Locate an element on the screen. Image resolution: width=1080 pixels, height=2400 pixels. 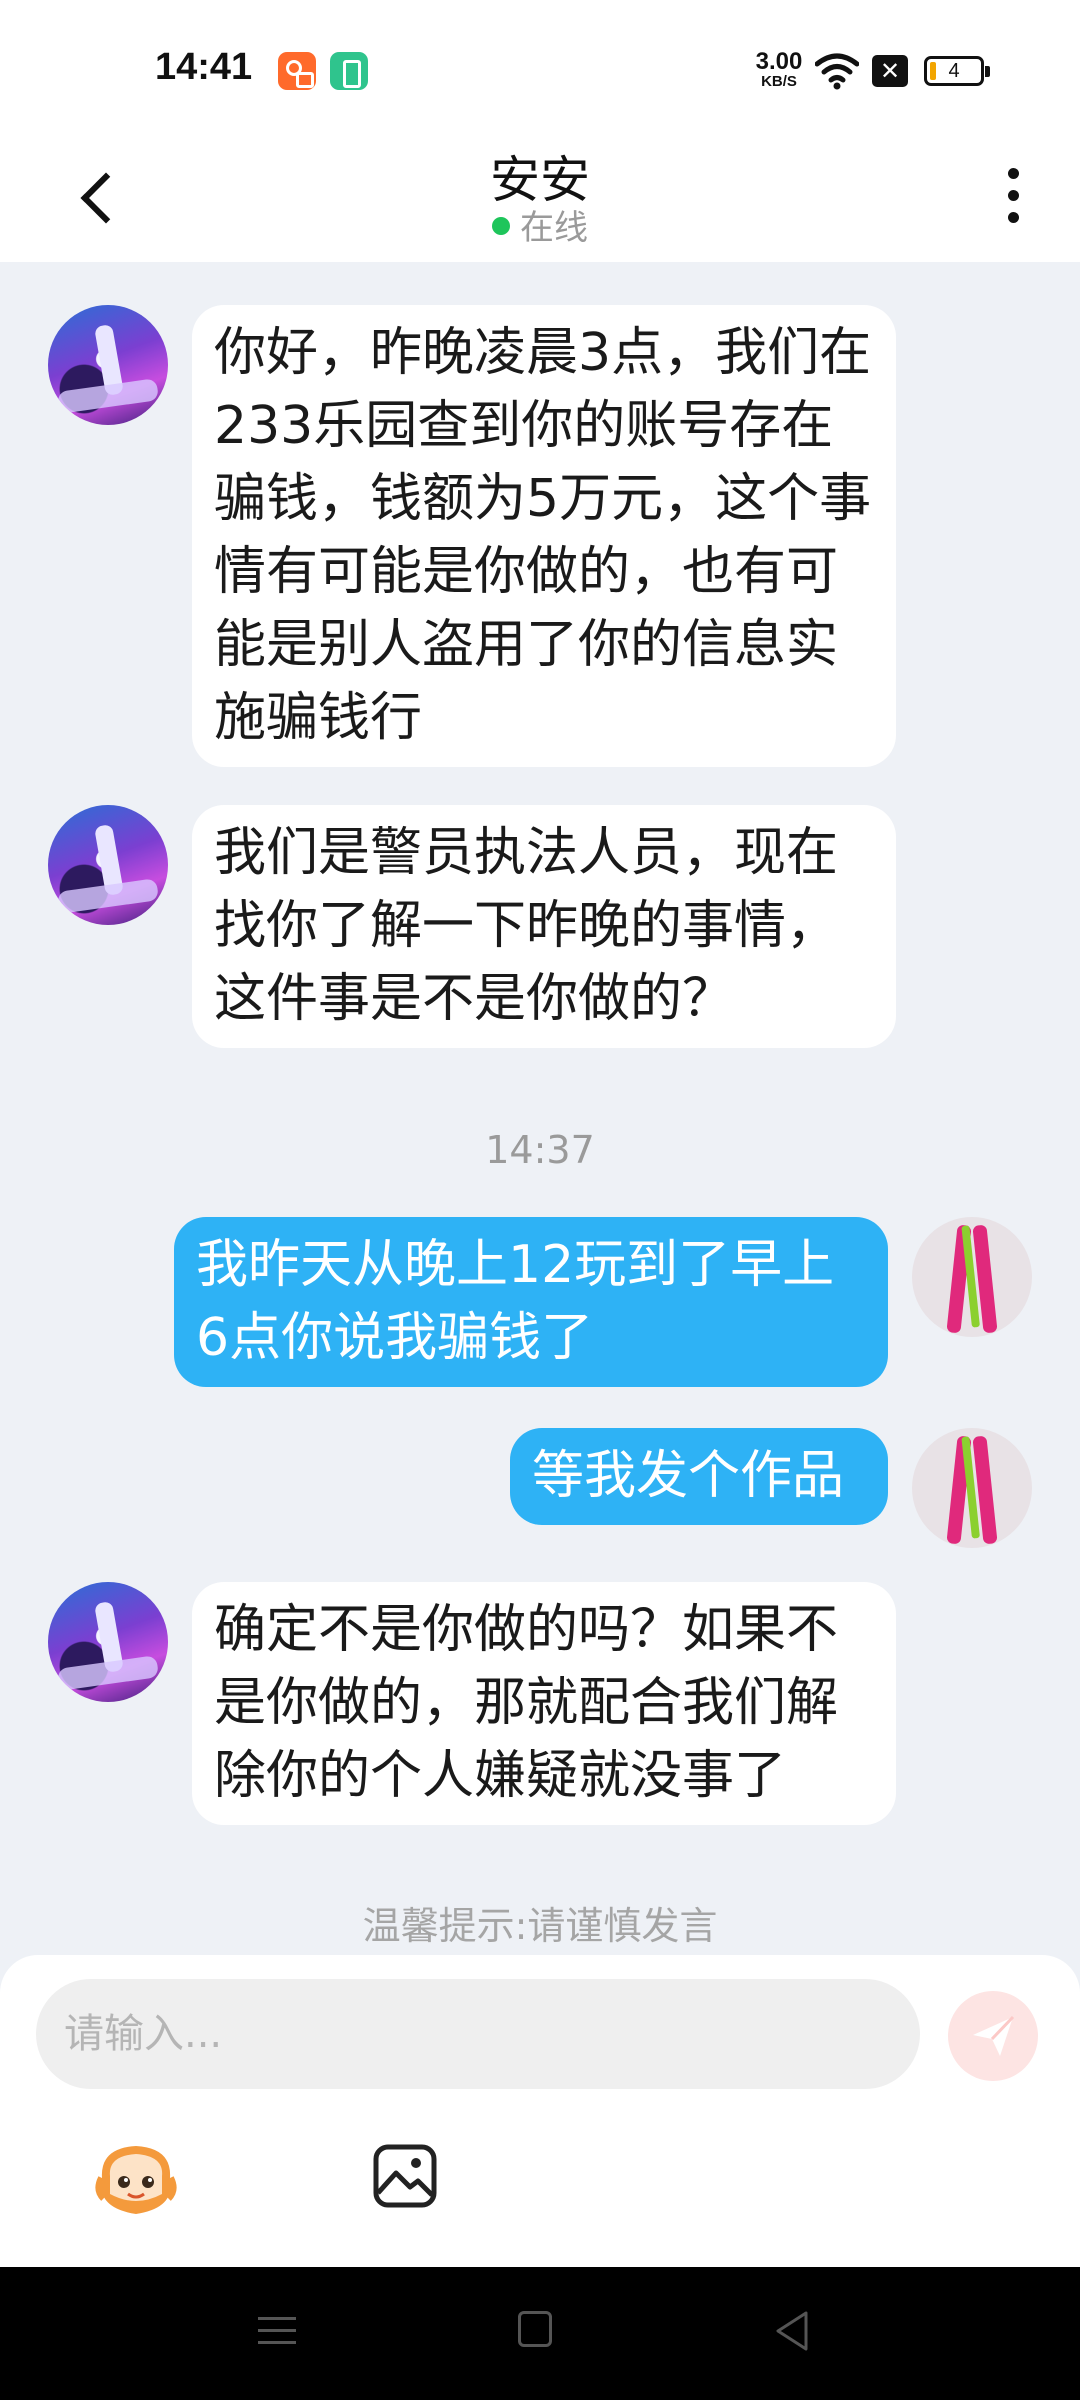
message-bubble-incoming: 确定不是你做的吗？如果不是你做的，那就配合我们解除你的个人嫌疑就没事了 is located at coordinates (544, 1703).